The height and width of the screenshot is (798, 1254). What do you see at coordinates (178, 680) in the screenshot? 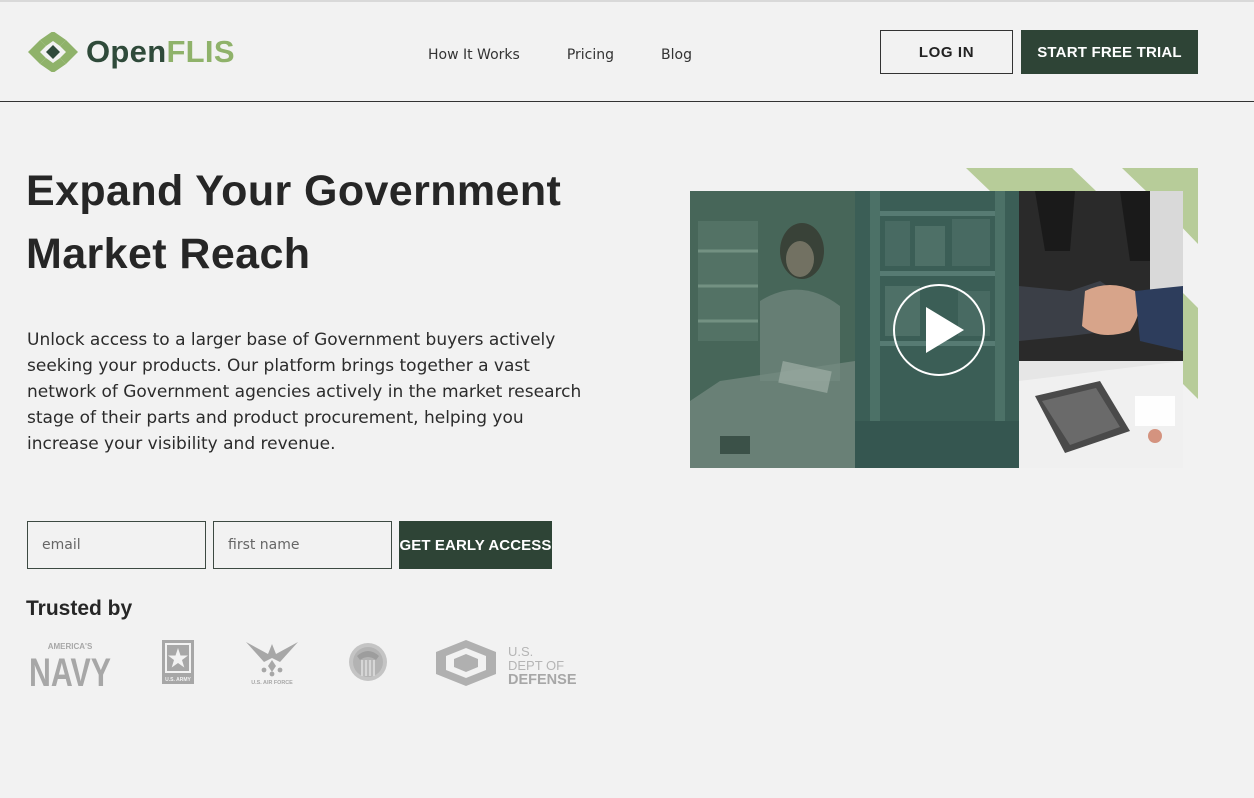
I see `army-logo-text: U.S. ARMY` at bounding box center [178, 680].